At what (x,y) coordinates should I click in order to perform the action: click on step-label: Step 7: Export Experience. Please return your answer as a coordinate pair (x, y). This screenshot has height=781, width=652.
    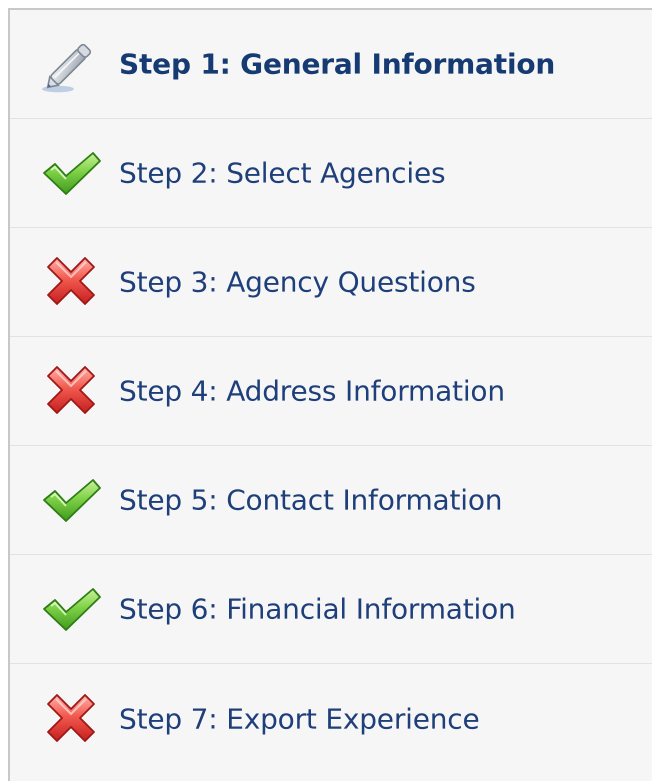
    Looking at the image, I should click on (299, 718).